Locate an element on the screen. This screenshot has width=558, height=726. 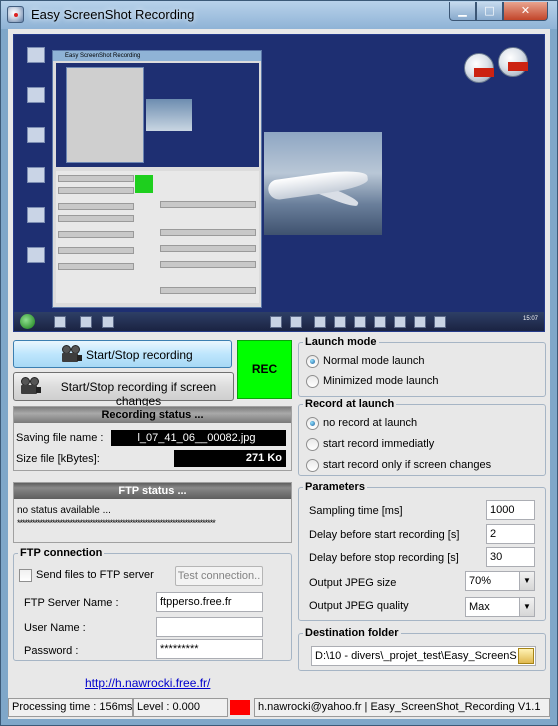
user-name-input is located at coordinates (209, 627).